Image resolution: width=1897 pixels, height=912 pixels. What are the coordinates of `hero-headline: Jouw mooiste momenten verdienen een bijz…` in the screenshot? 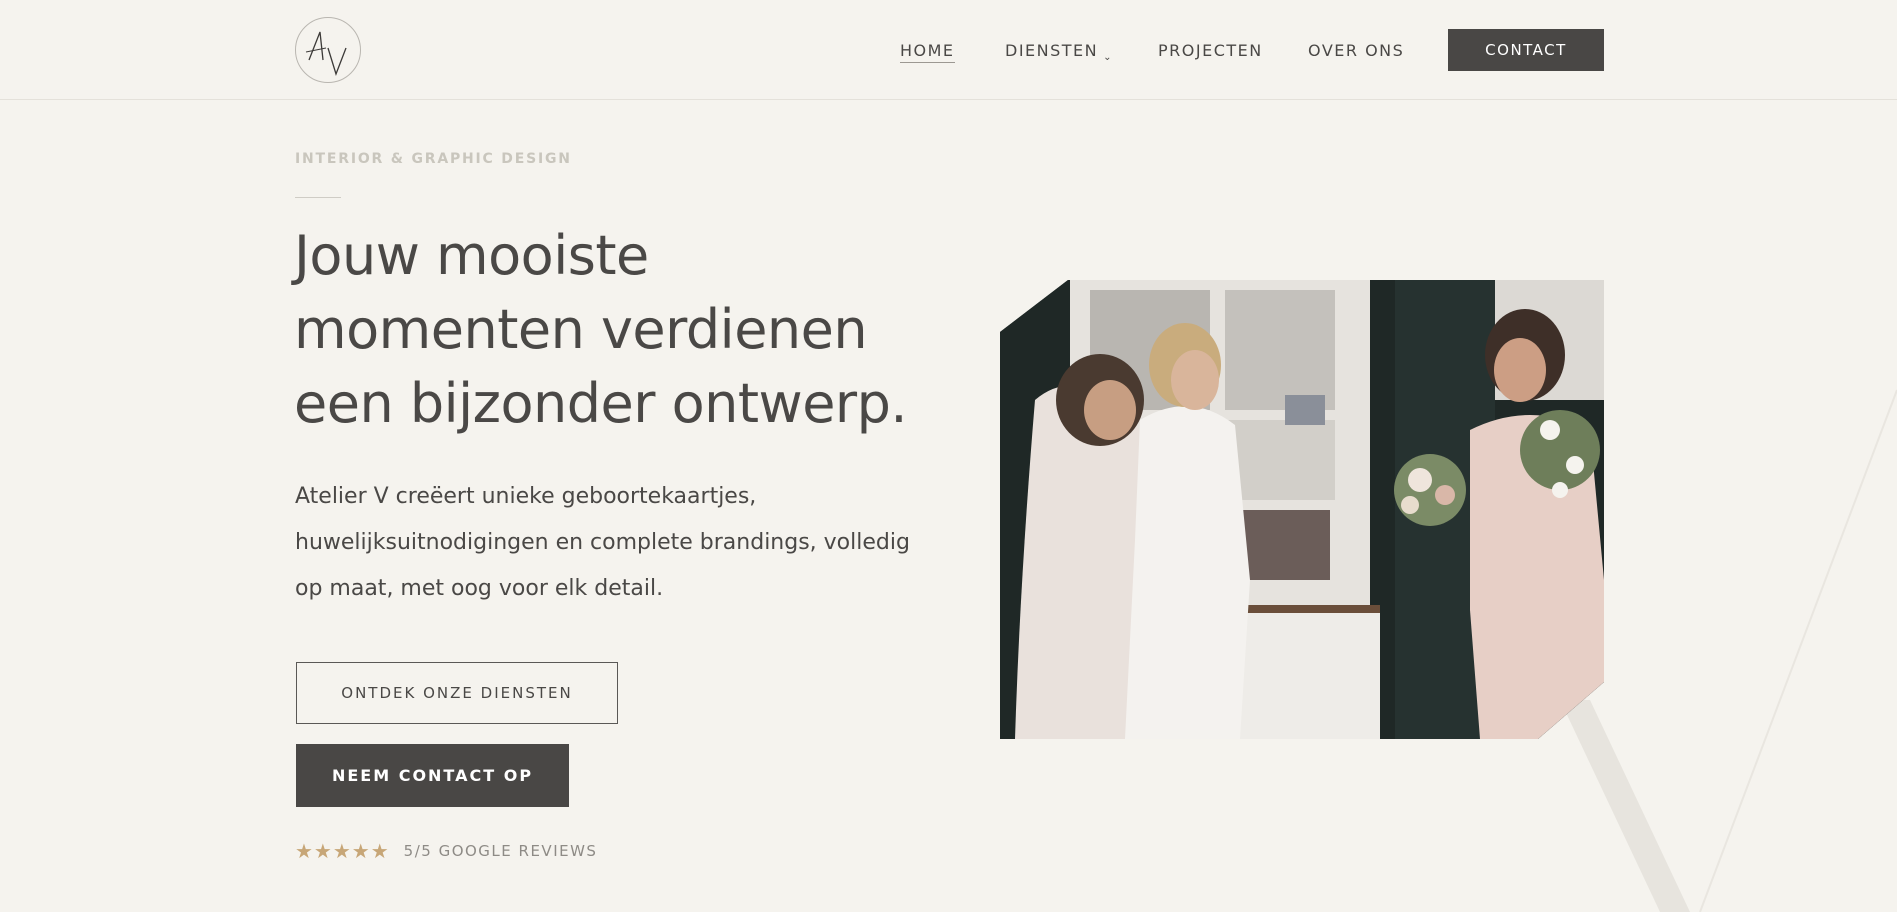 It's located at (614, 330).